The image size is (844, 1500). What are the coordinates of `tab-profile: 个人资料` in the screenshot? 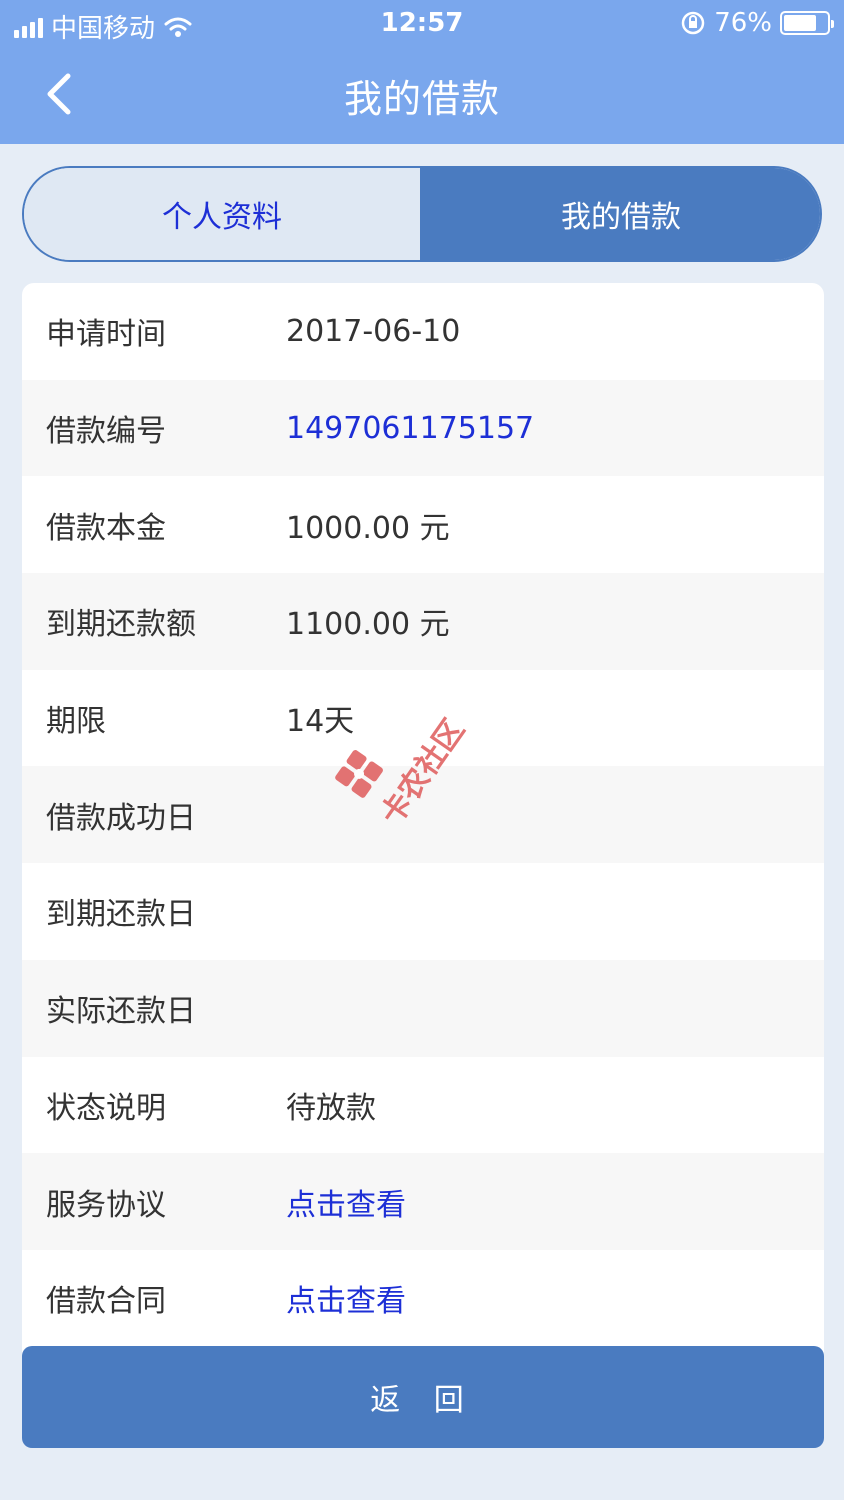 It's located at (223, 214).